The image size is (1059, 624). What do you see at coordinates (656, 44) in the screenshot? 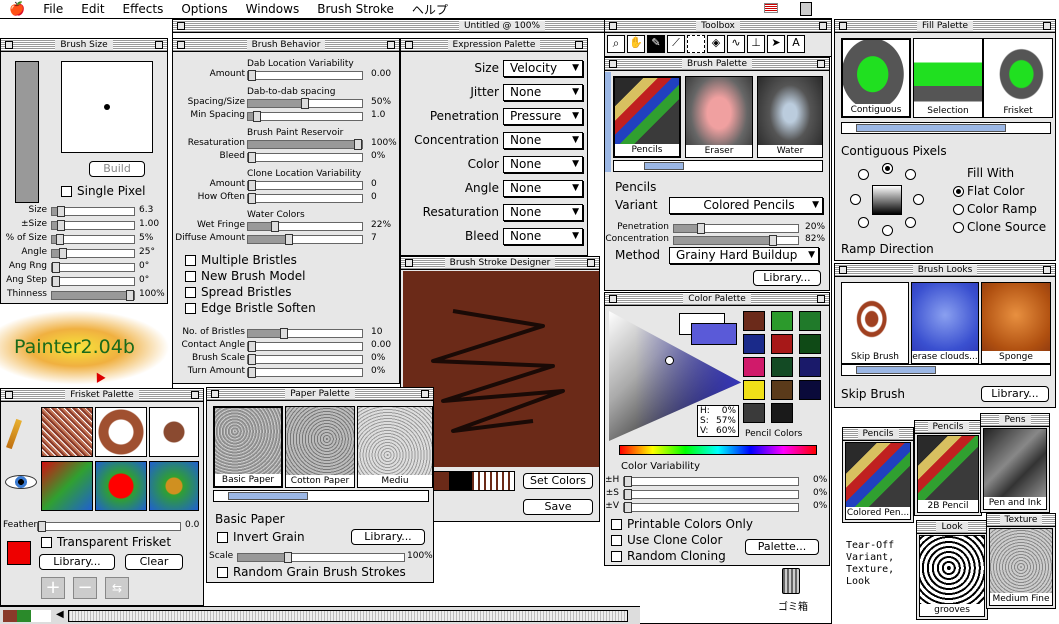
I see `brush-tool-icon: ✎` at bounding box center [656, 44].